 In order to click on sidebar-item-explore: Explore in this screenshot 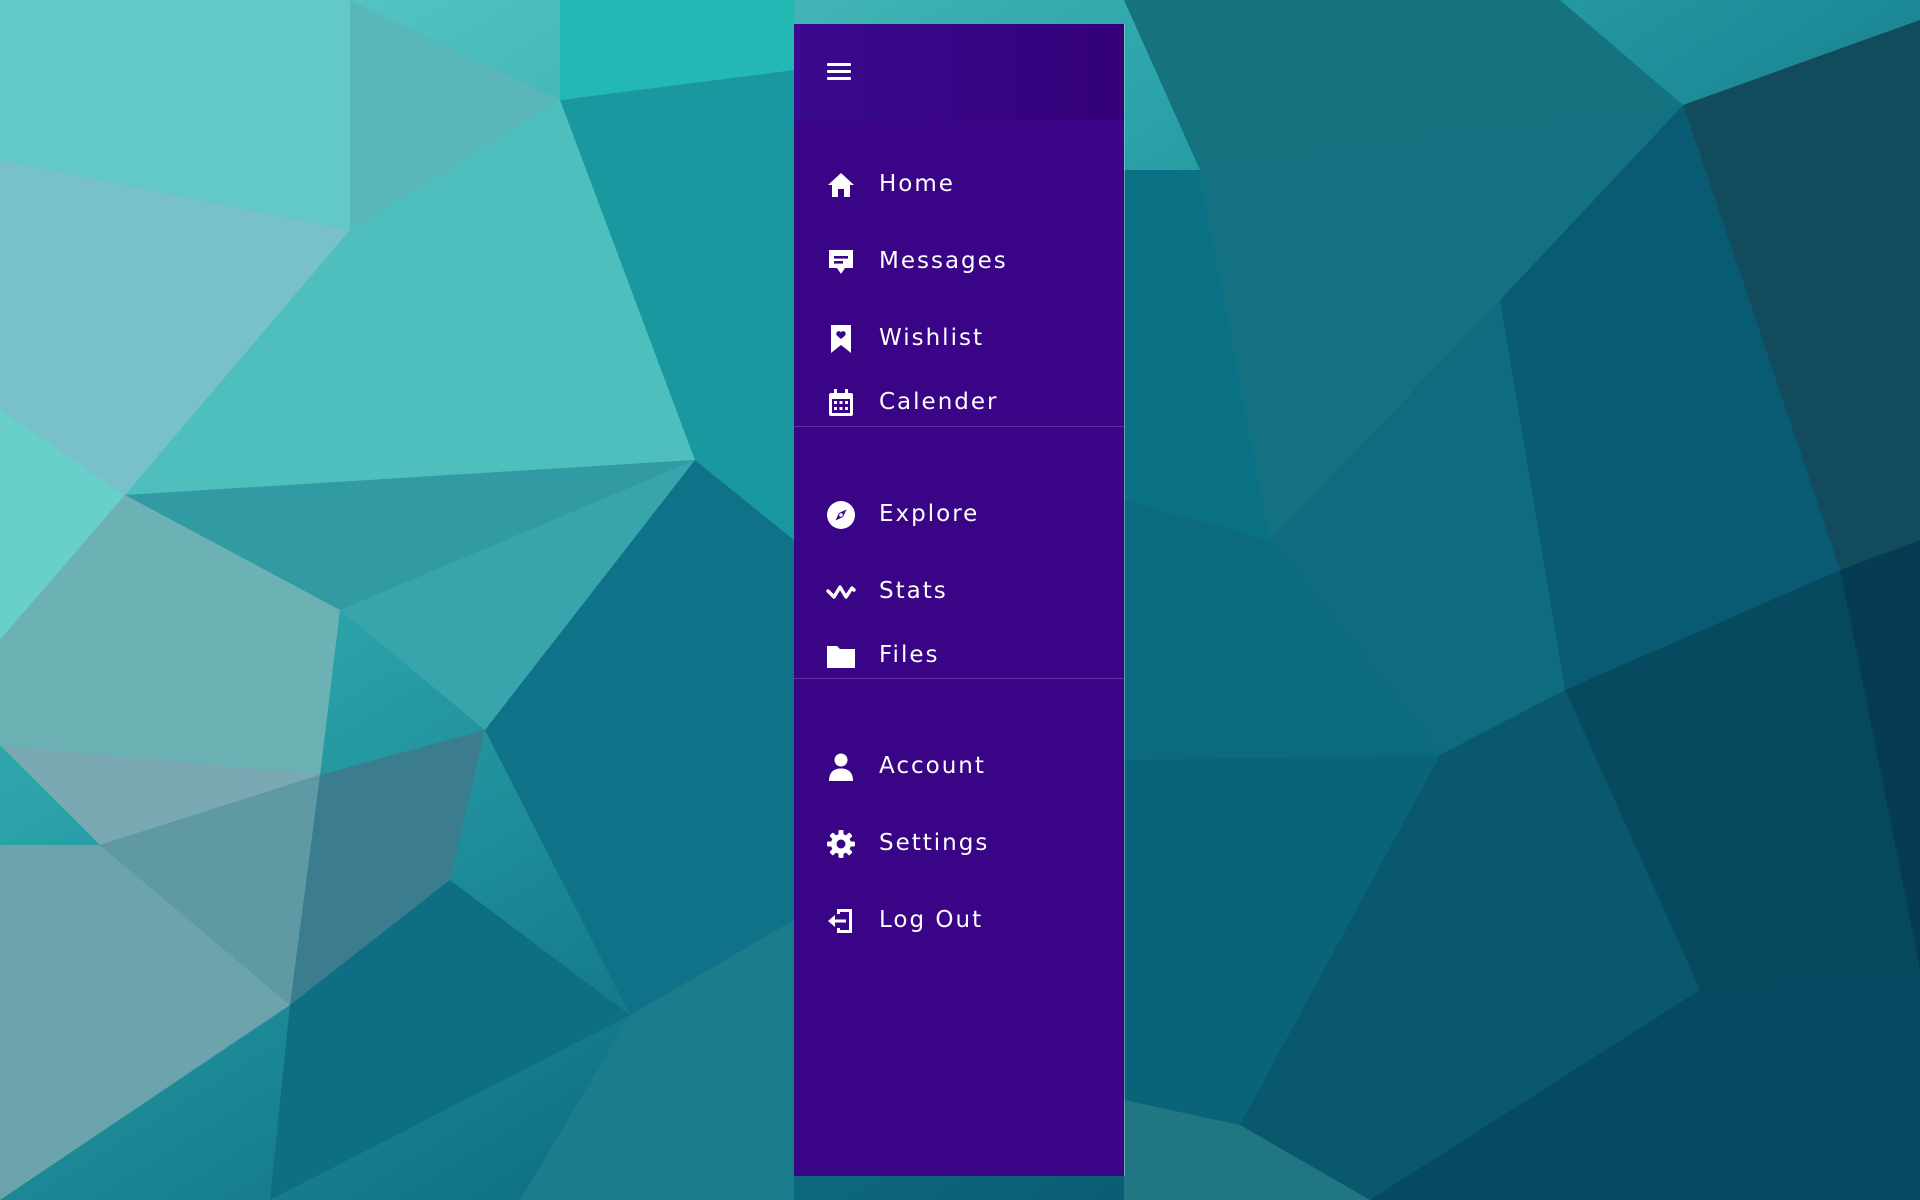, I will do `click(959, 514)`.